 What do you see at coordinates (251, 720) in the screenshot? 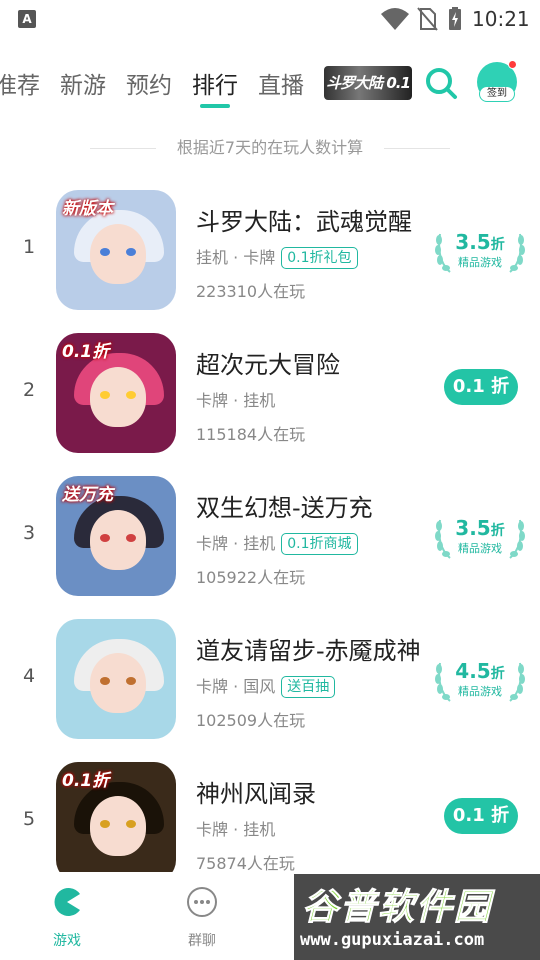
I see `player-count: 102509人在玩` at bounding box center [251, 720].